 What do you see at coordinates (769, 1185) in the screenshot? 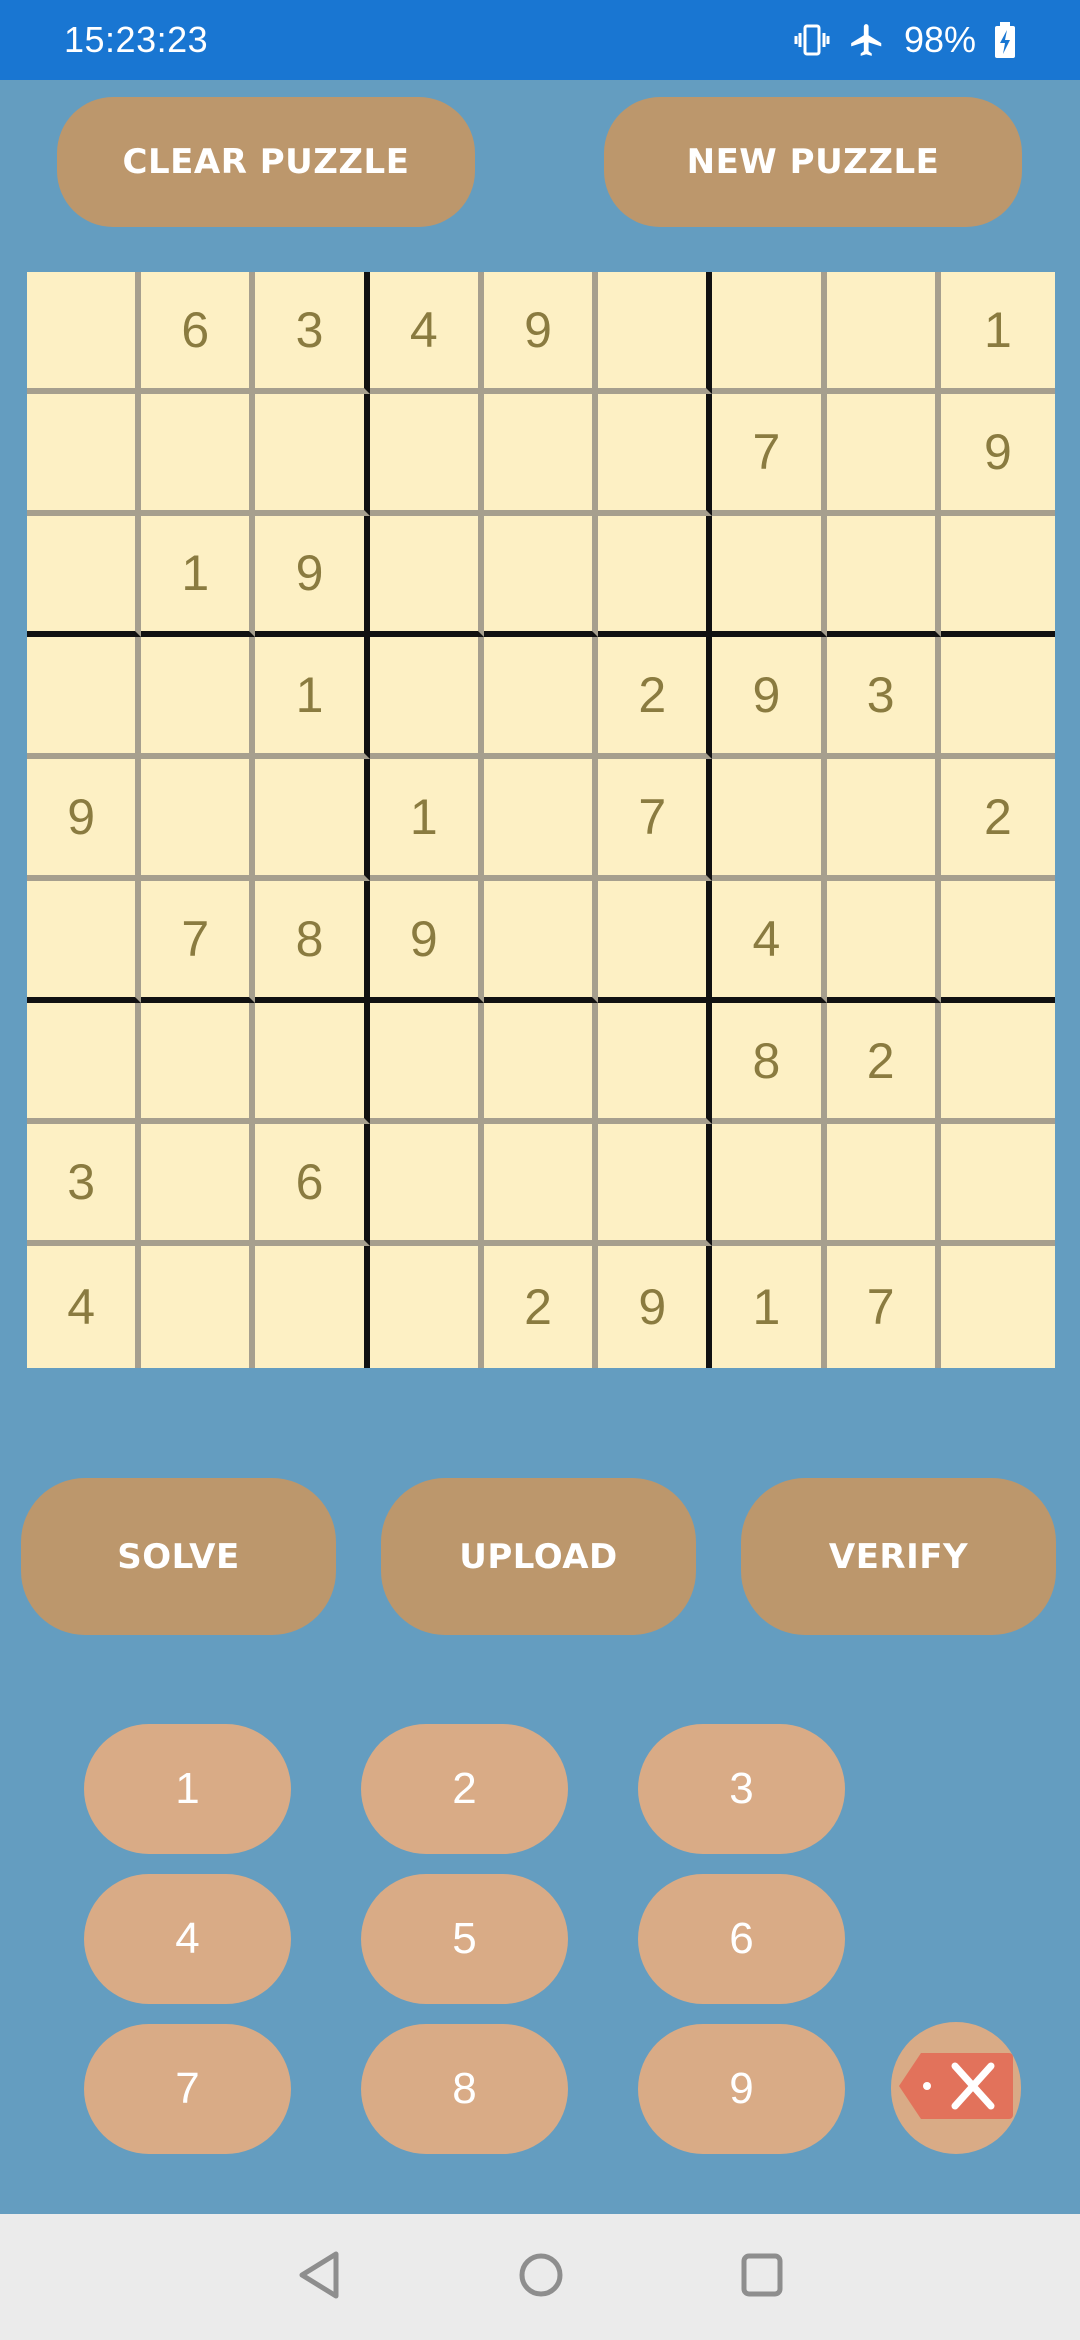
I see `sudoku-cell-r8-c7` at bounding box center [769, 1185].